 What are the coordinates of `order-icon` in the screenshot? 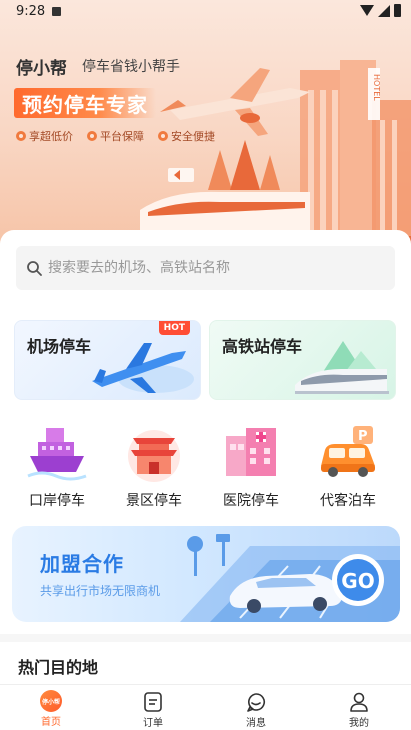 It's located at (153, 702).